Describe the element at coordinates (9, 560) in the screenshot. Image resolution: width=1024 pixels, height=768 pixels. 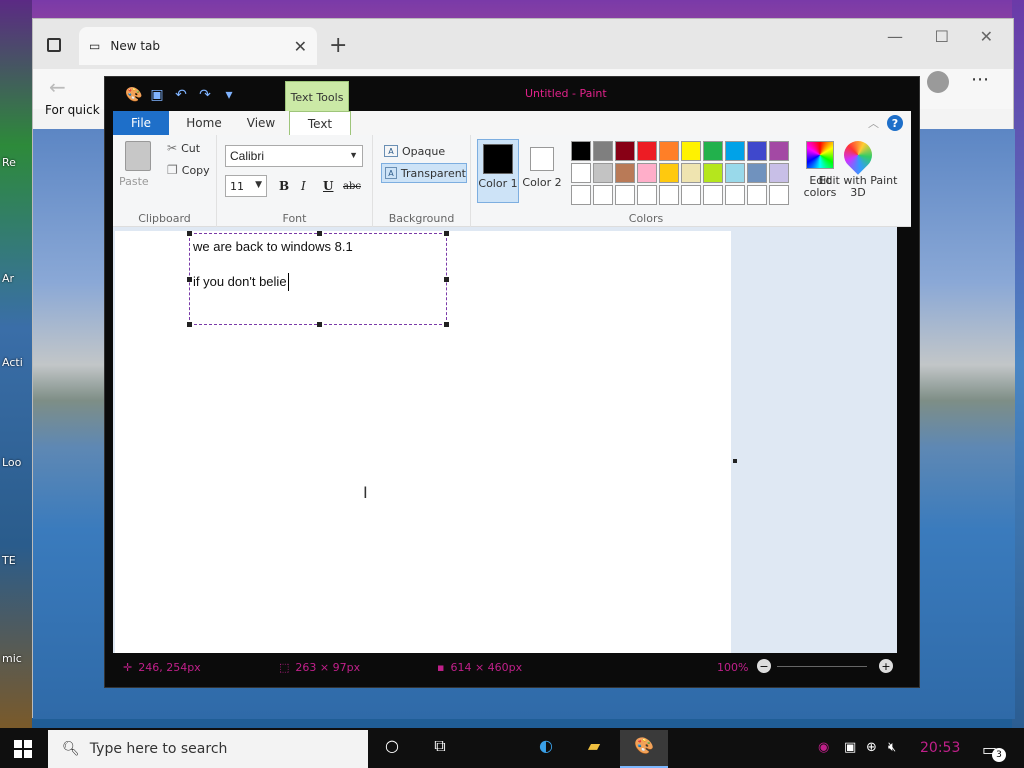
I see `desktop-icon-label: TE` at that location.